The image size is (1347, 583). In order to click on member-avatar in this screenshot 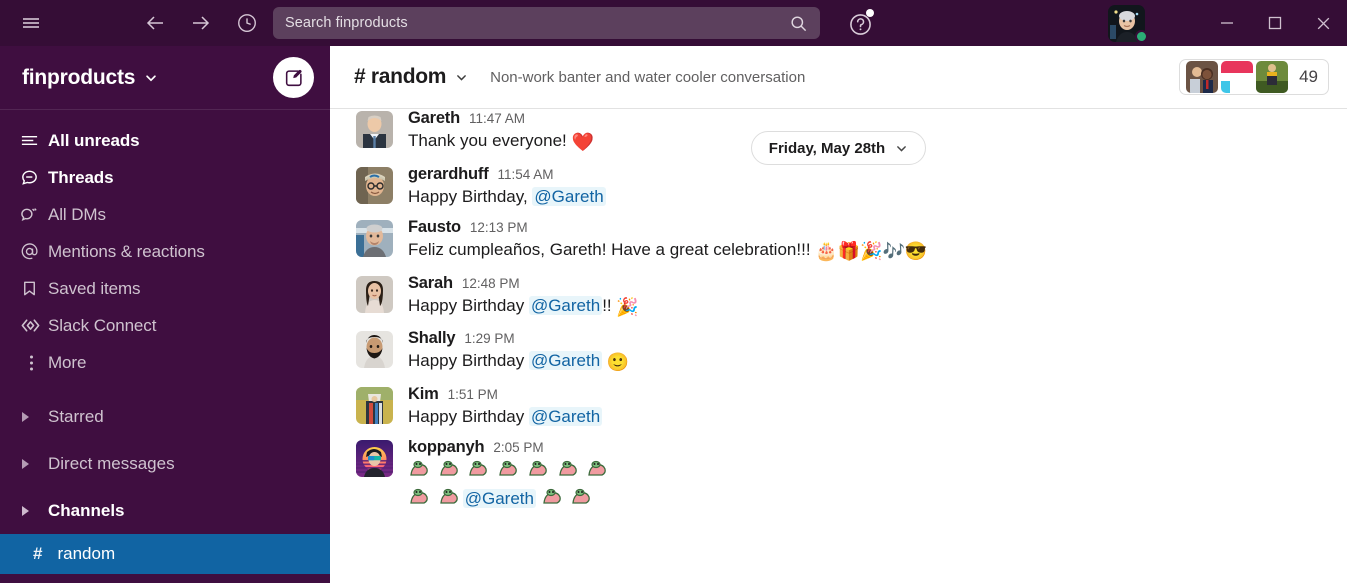, I will do `click(1272, 77)`.